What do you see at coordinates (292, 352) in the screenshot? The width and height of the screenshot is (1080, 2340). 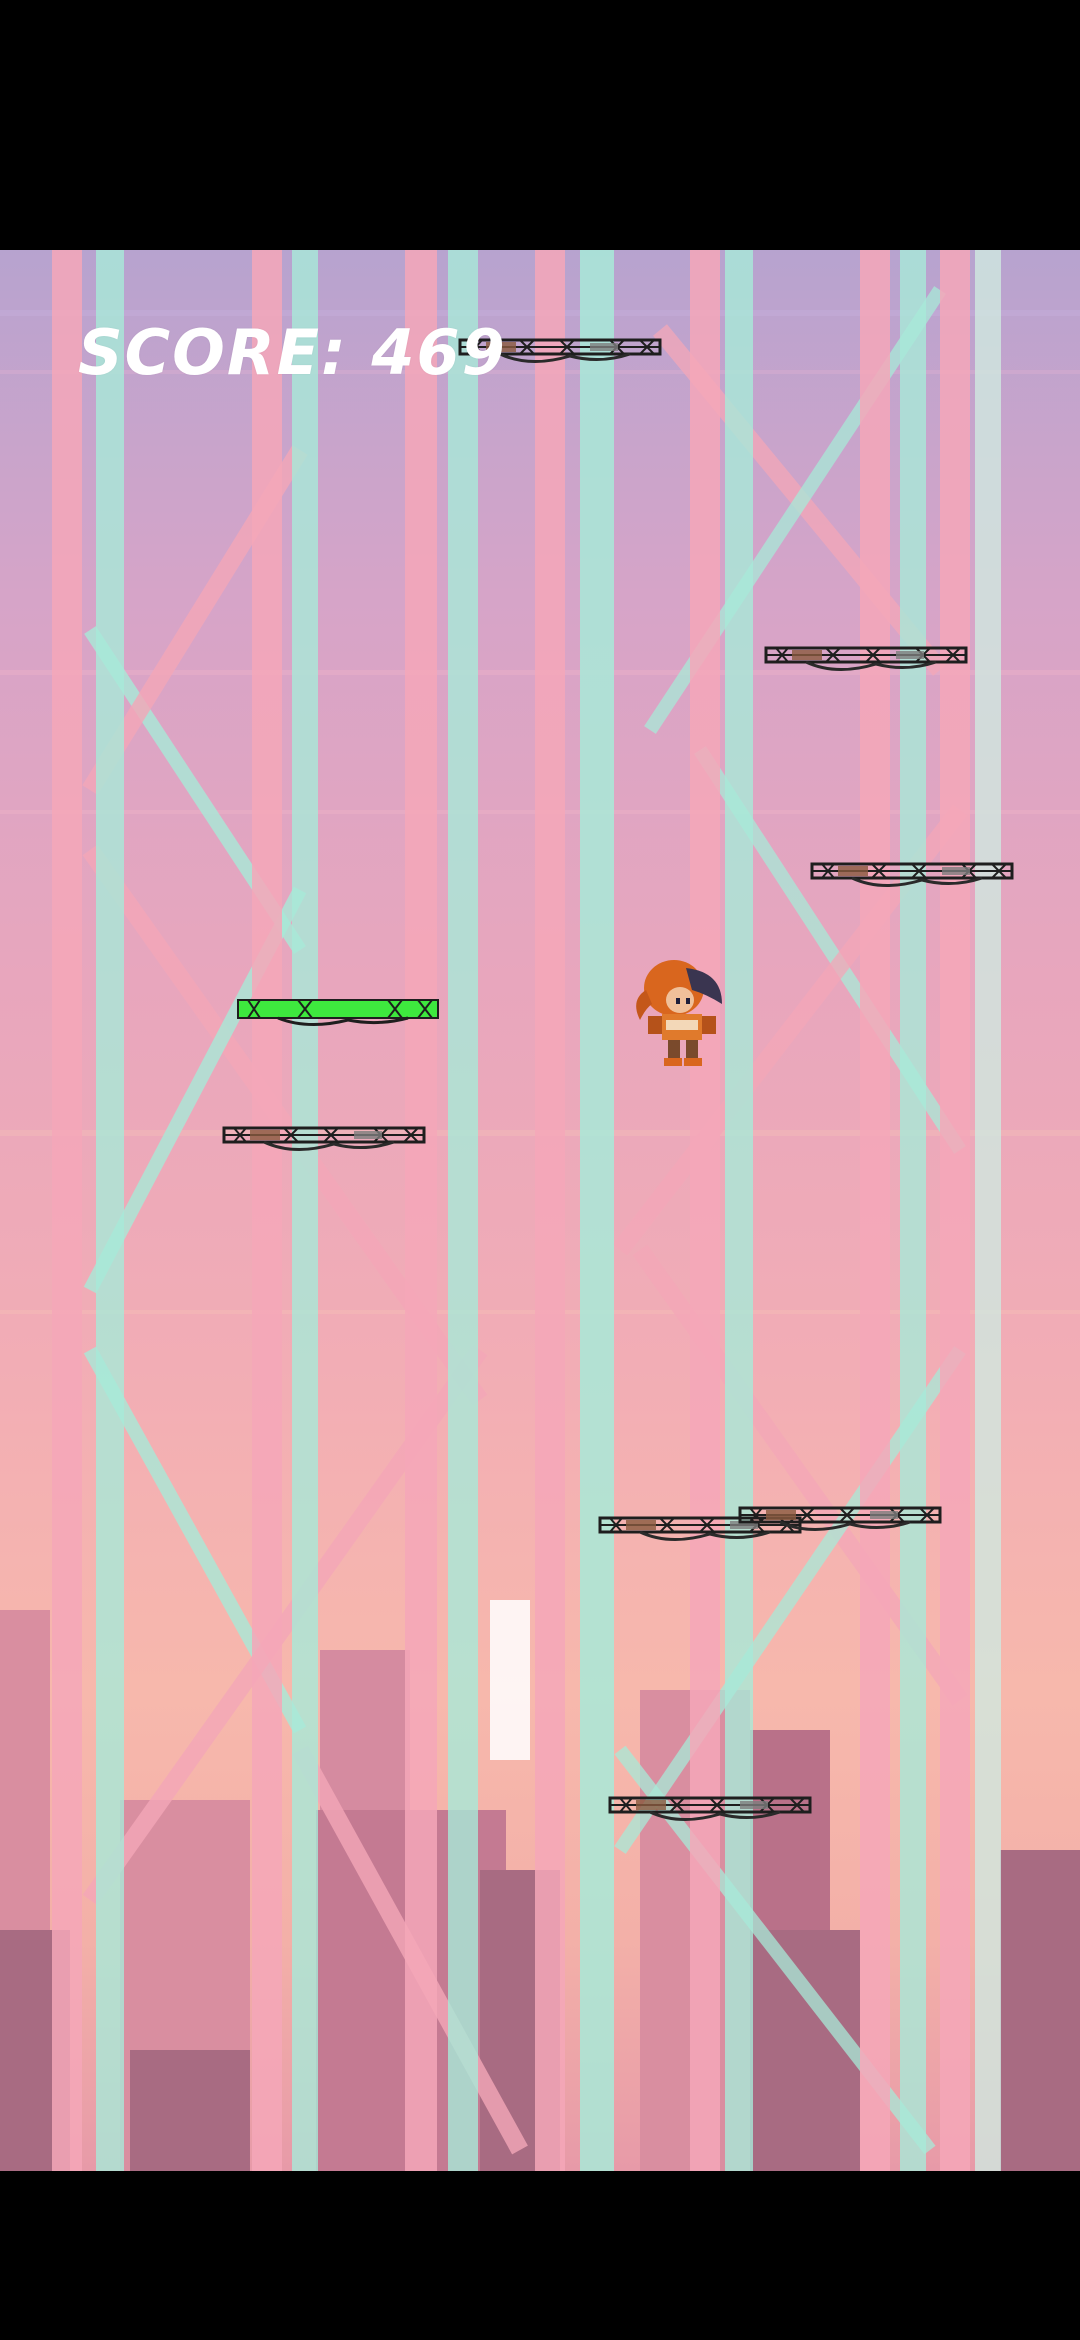 I see `score-label: SCORE: 469` at bounding box center [292, 352].